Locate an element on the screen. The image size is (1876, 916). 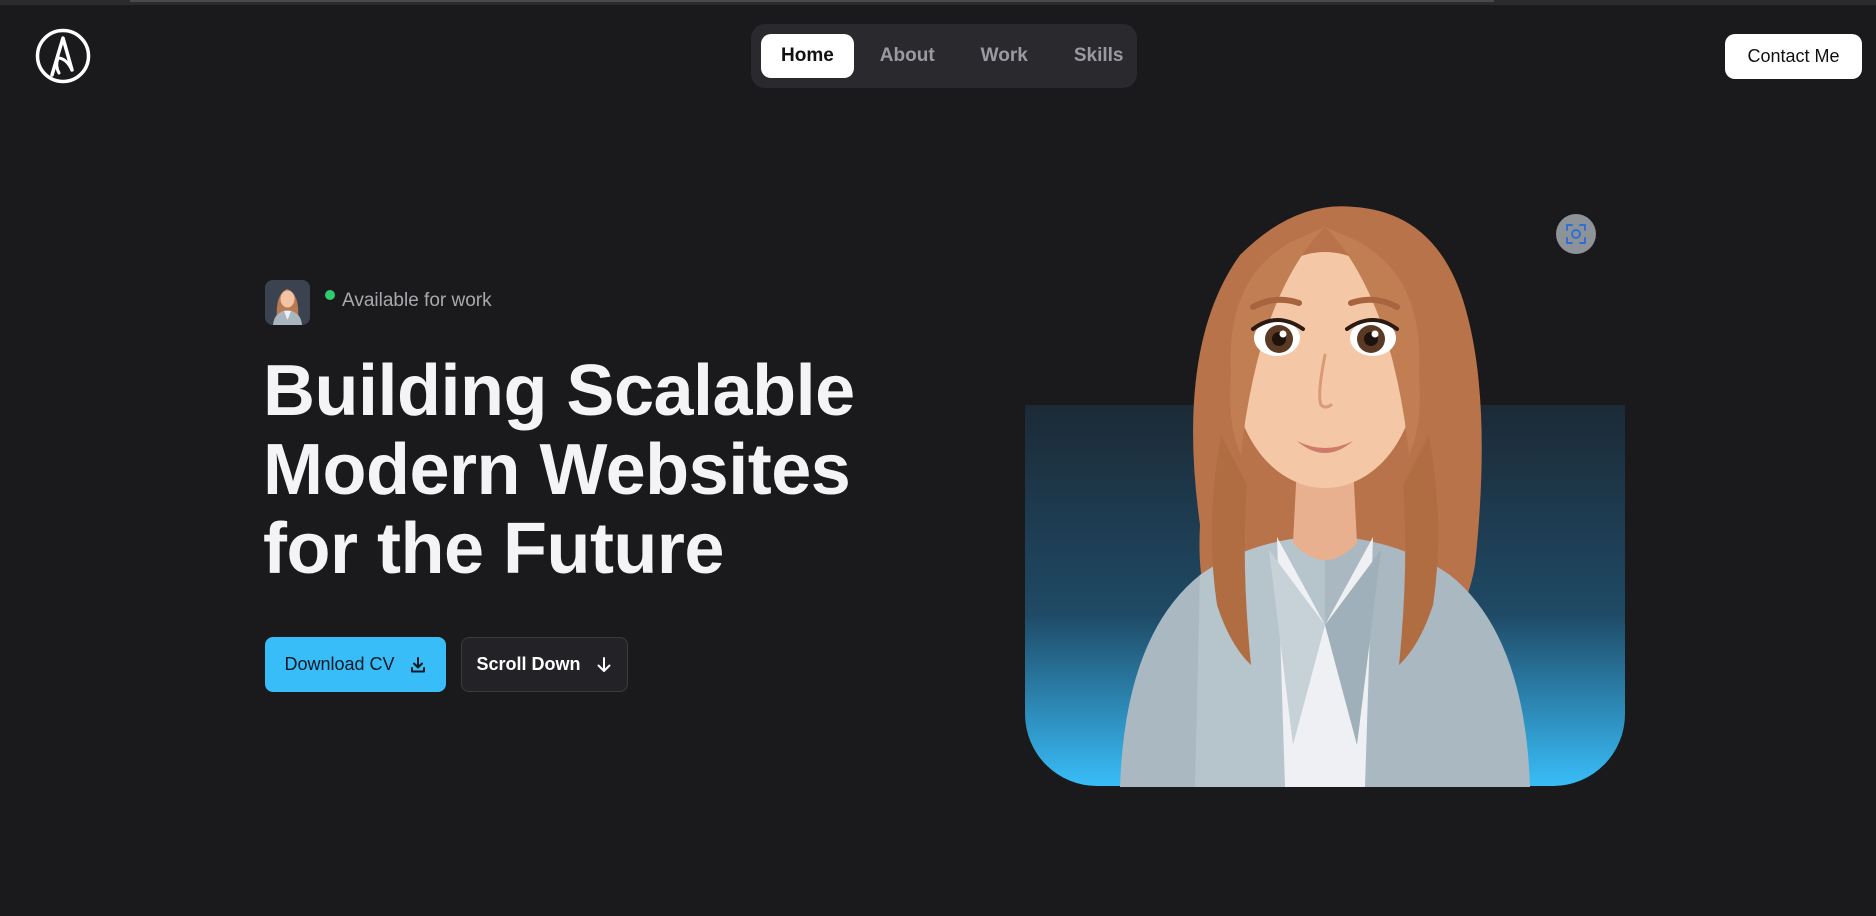
browser-top-strip is located at coordinates (938, 2).